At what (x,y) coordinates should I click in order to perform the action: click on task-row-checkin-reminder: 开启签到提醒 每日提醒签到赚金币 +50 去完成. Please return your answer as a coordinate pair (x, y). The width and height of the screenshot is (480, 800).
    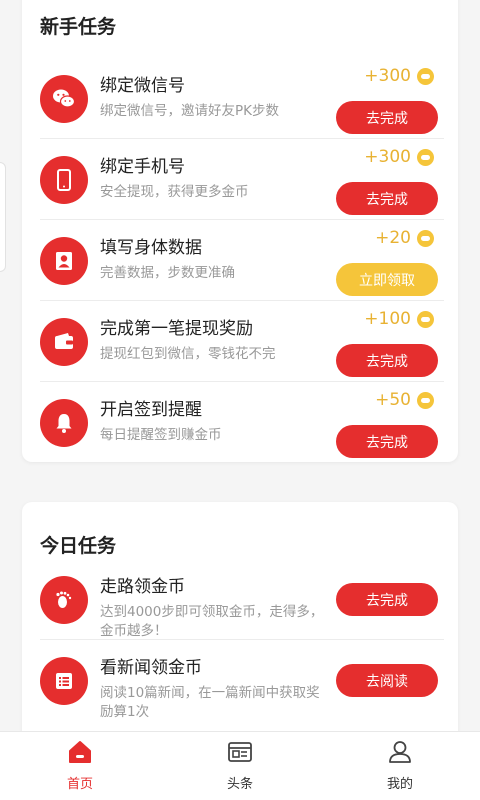
    Looking at the image, I should click on (240, 422).